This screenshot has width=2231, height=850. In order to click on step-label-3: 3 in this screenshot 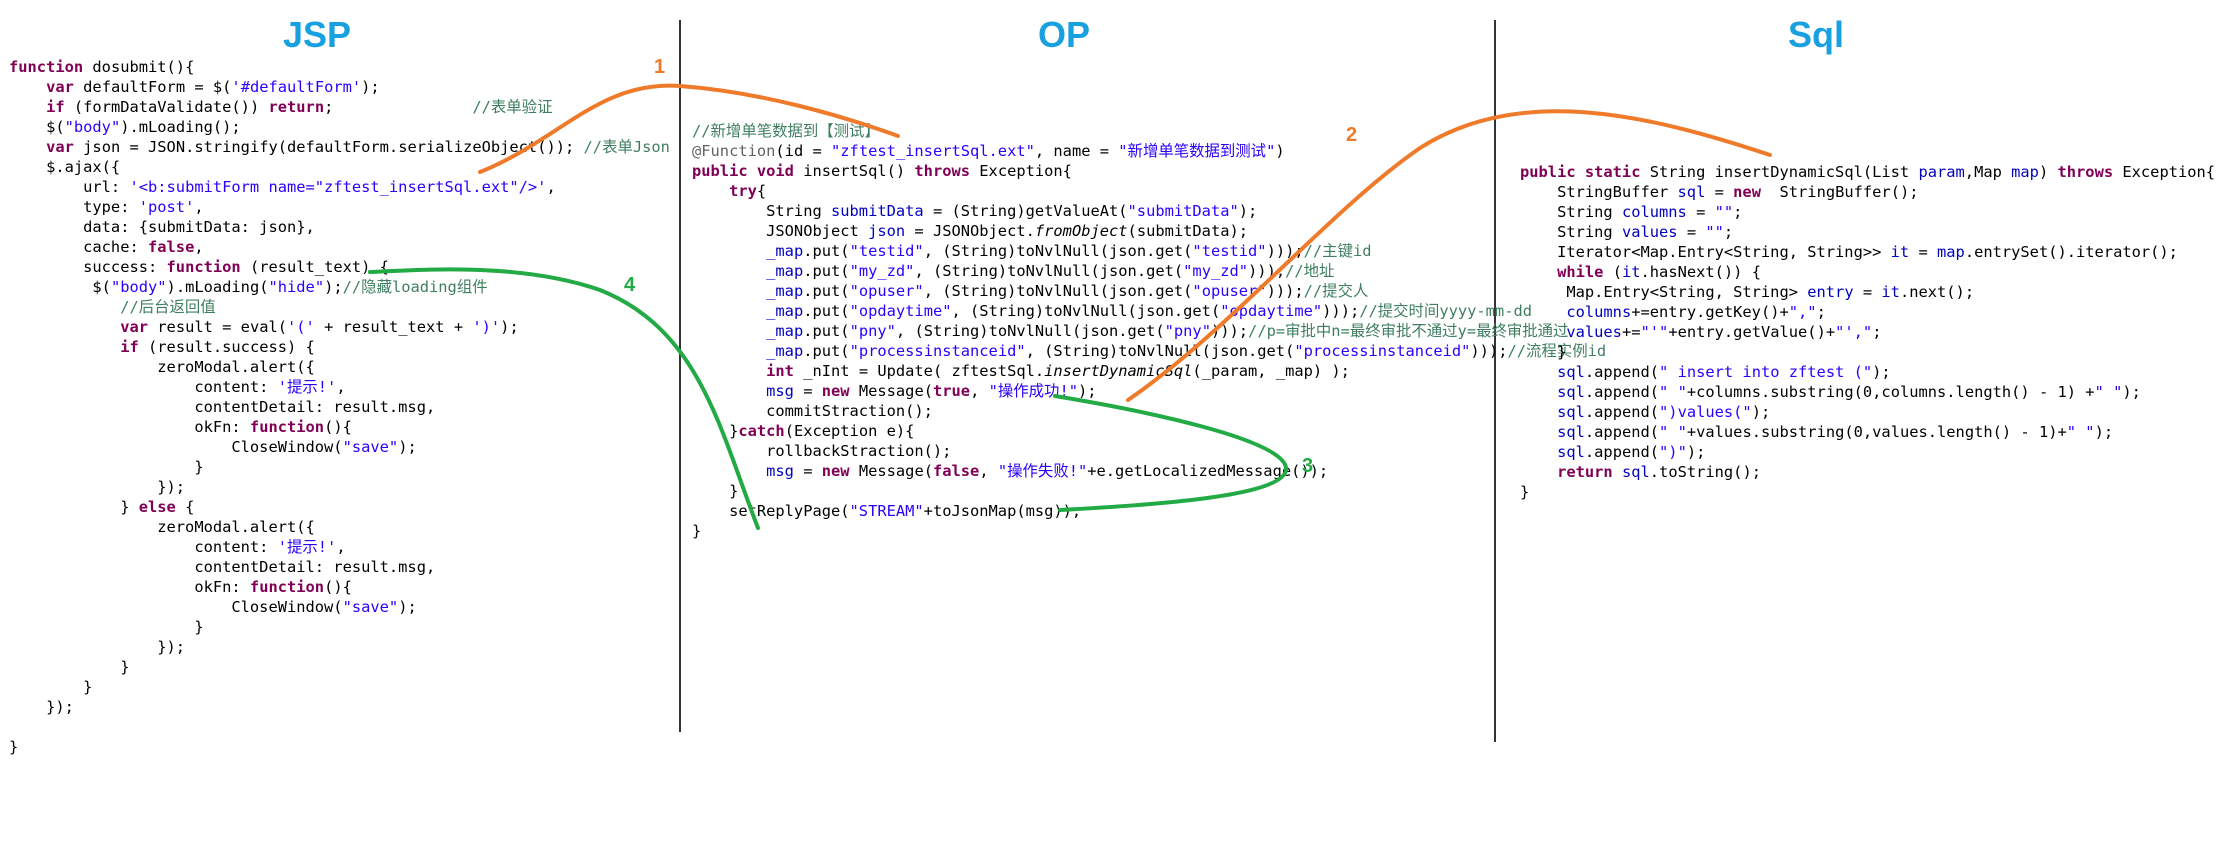, I will do `click(1308, 466)`.